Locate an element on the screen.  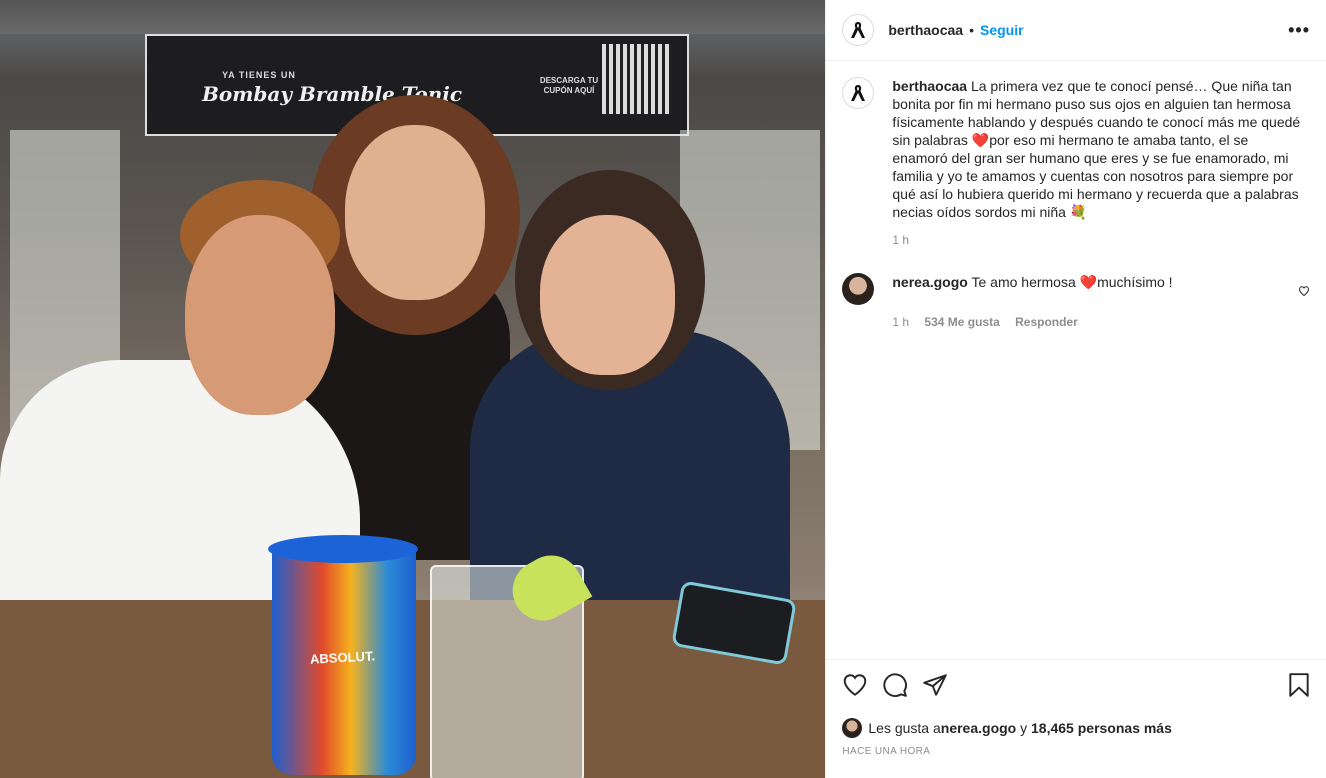
sign-line-3: DESCARGA TU CUPÓN AQUÍ is located at coordinates (569, 85).